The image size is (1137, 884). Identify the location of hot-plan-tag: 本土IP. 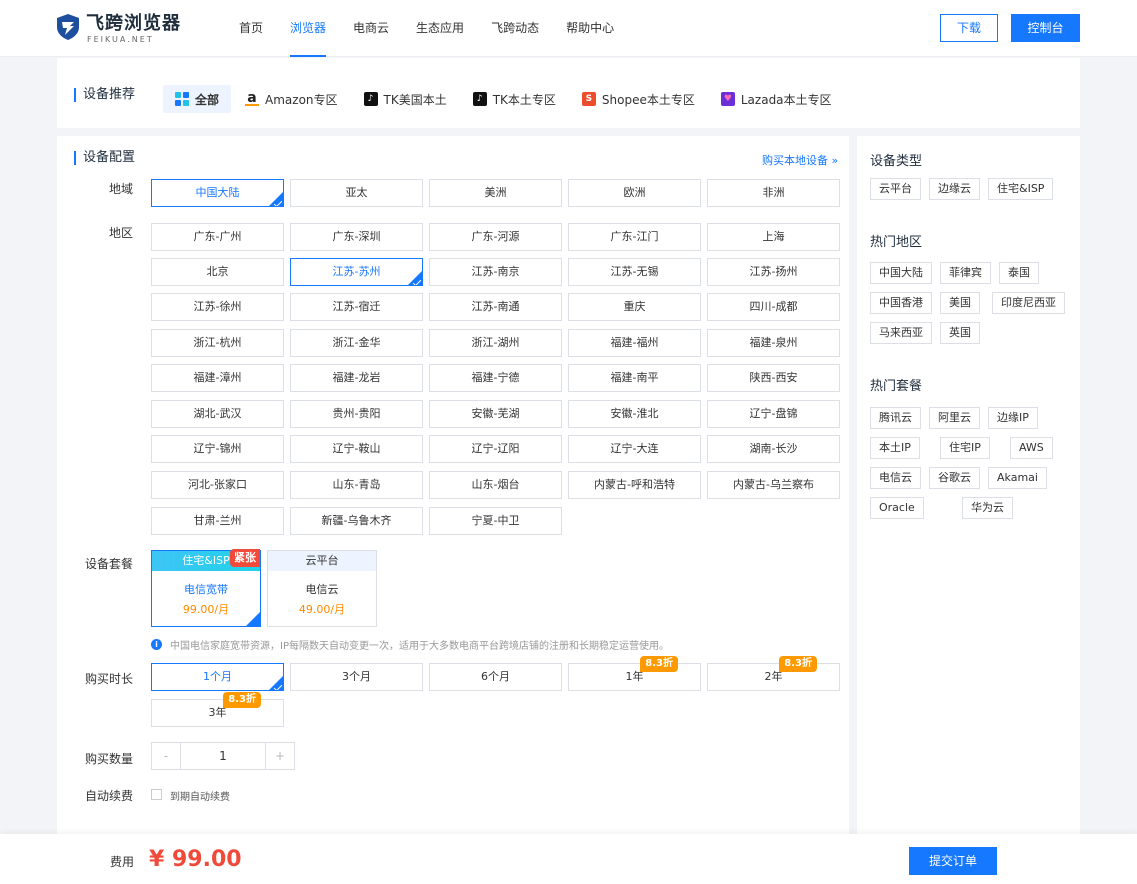
(895, 448).